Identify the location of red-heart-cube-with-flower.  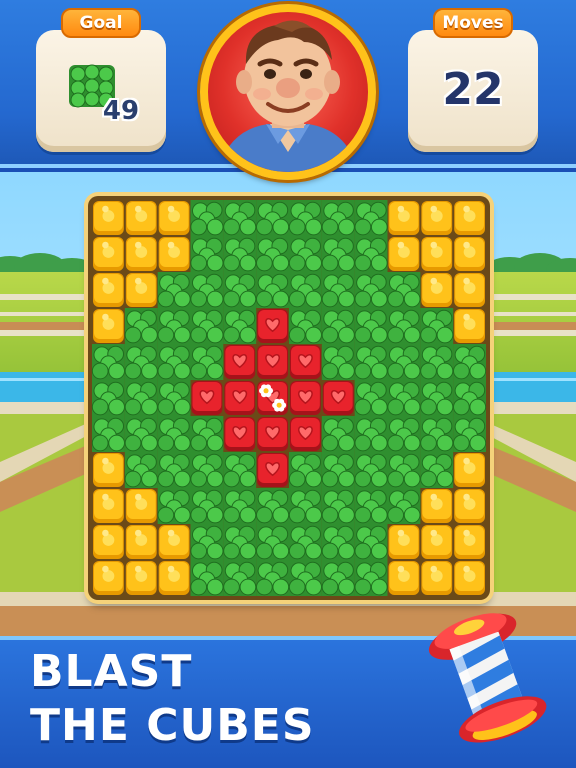
(272, 398).